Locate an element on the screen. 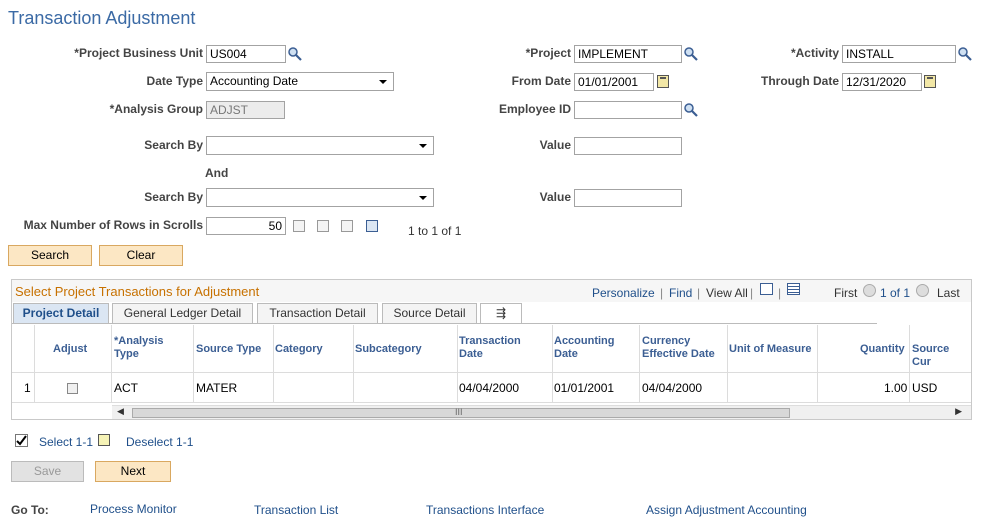 This screenshot has height=528, width=996. scroll-thumb: III is located at coordinates (461, 412).